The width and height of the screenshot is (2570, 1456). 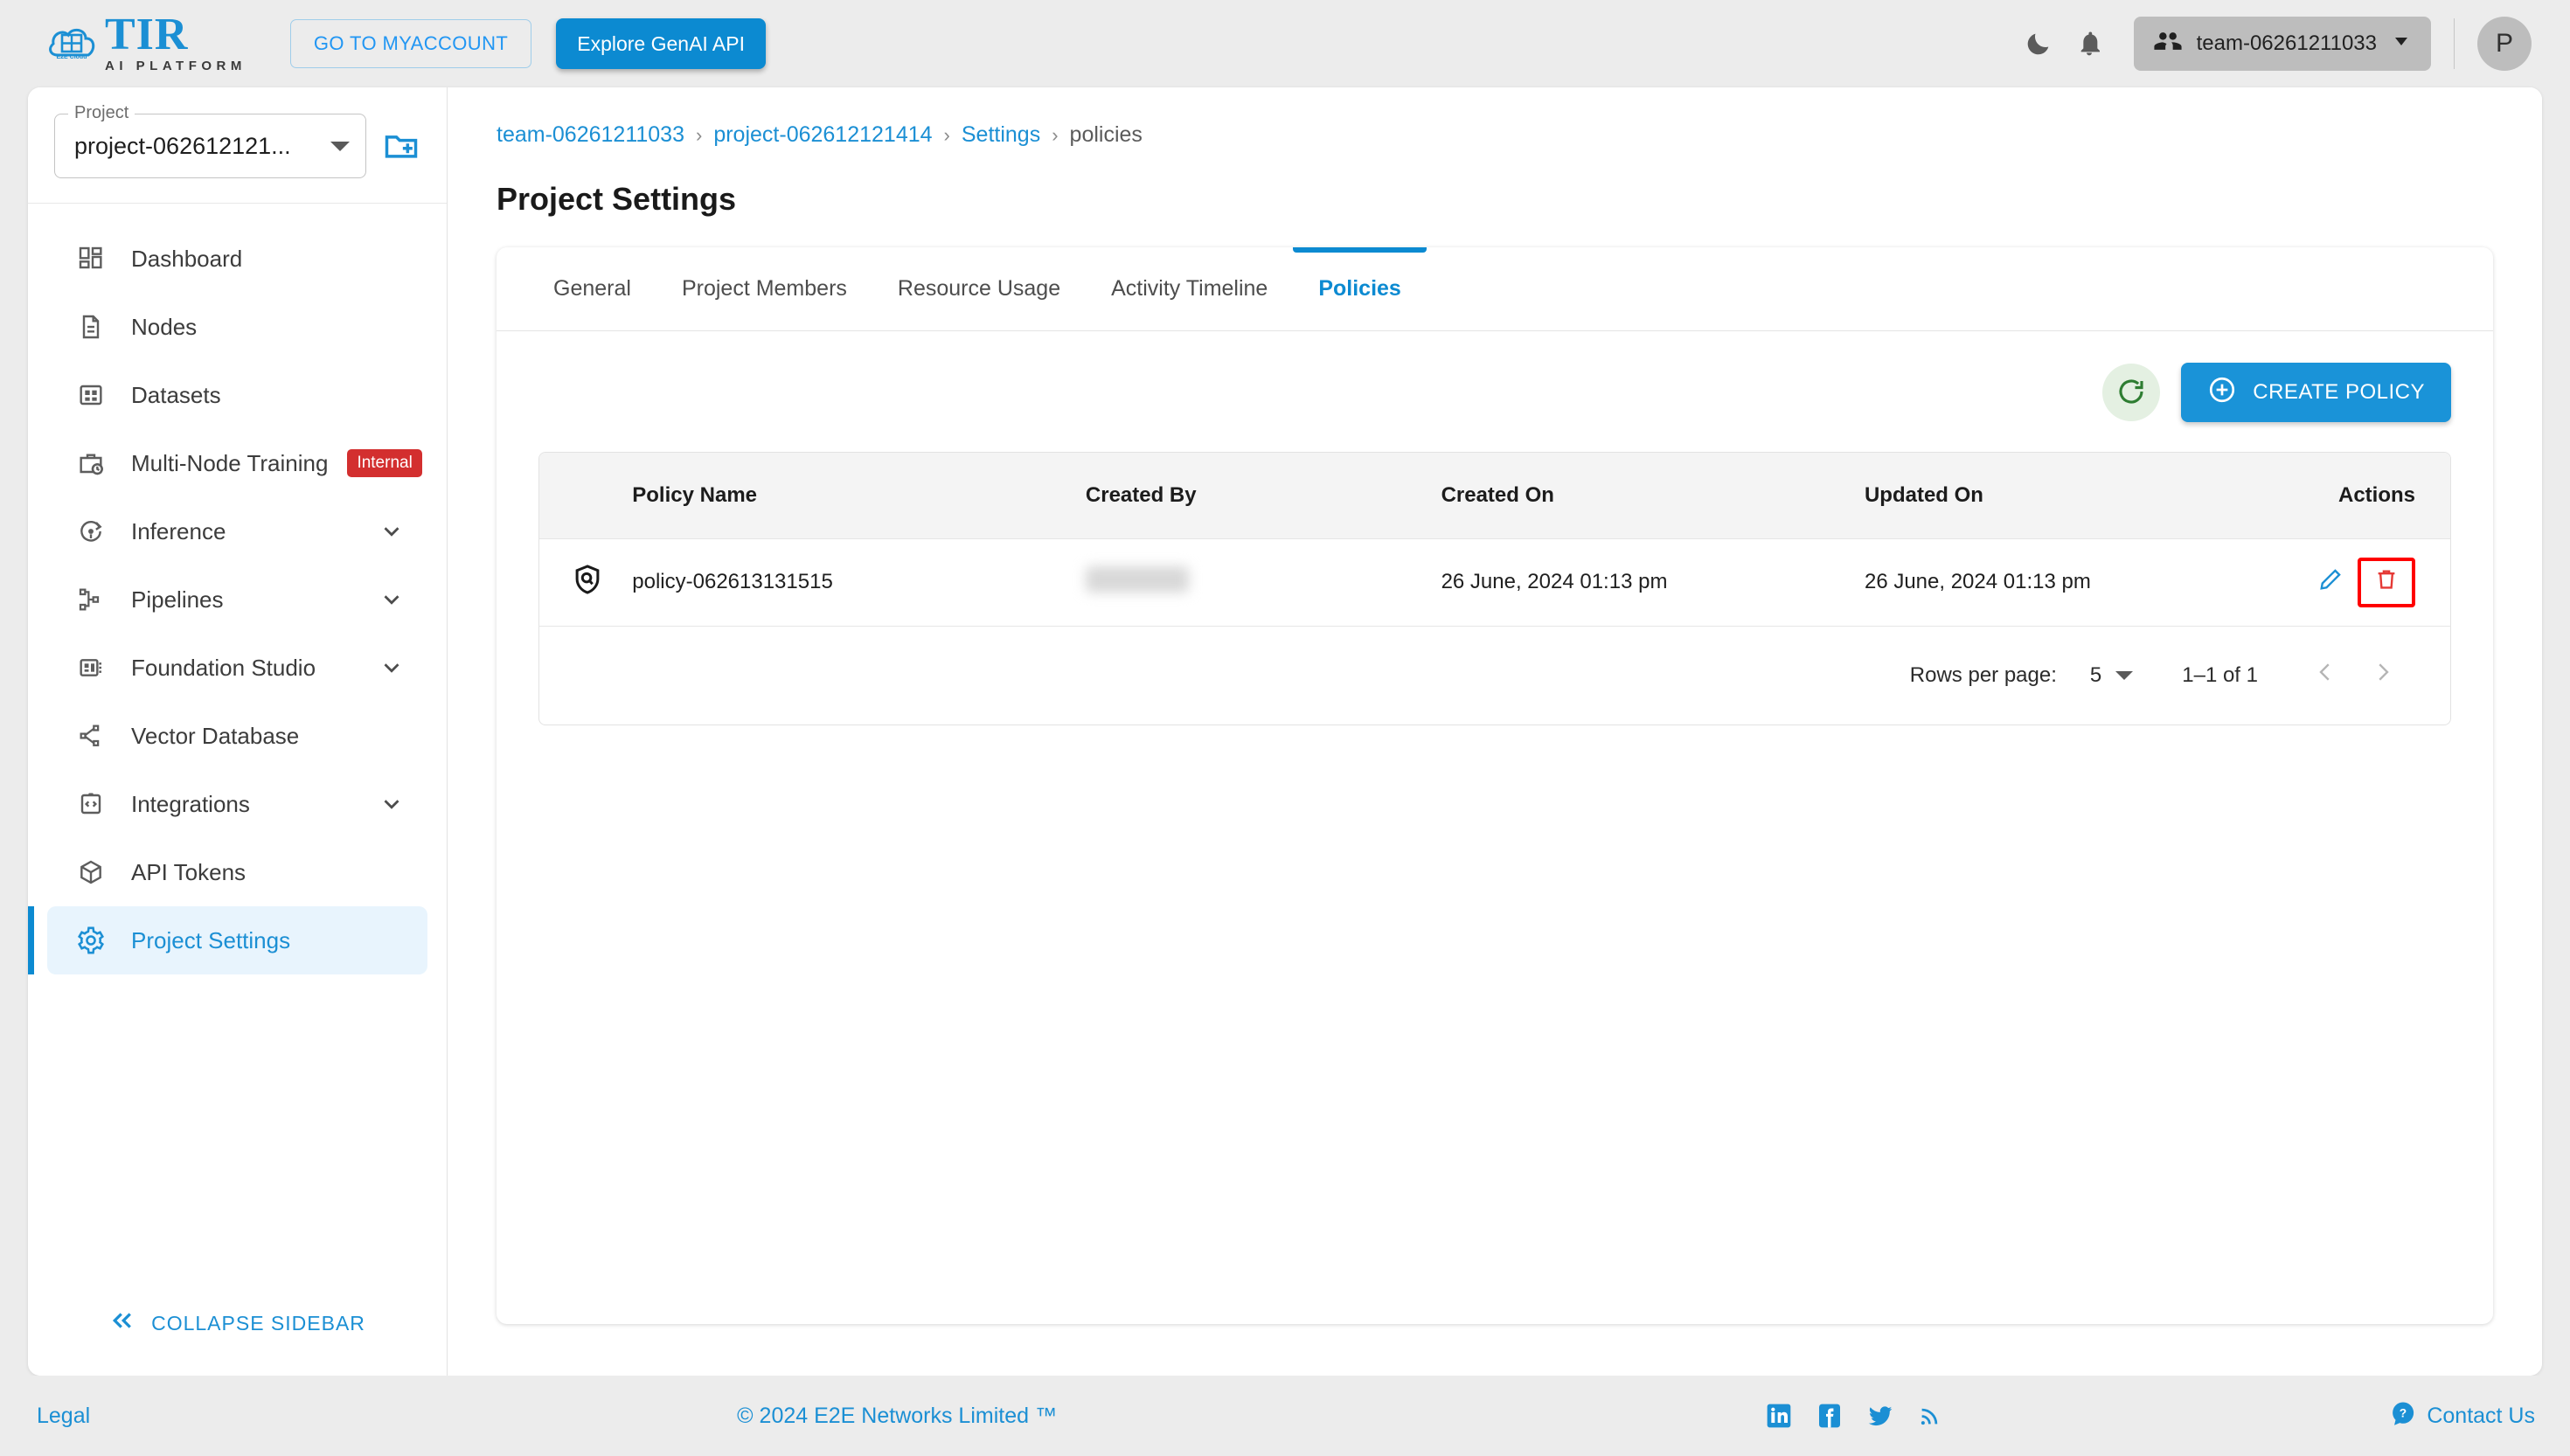 I want to click on footer-copyright: © 2024 E2E Networks Limited ™, so click(x=897, y=1415).